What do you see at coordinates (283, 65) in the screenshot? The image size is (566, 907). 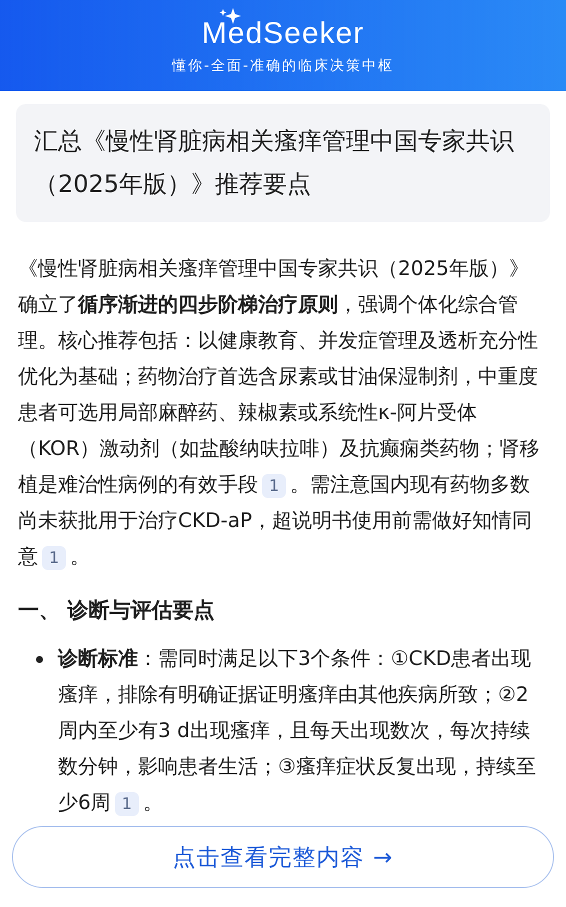 I see `tagline: 懂你-全面-准确的临床决策中枢` at bounding box center [283, 65].